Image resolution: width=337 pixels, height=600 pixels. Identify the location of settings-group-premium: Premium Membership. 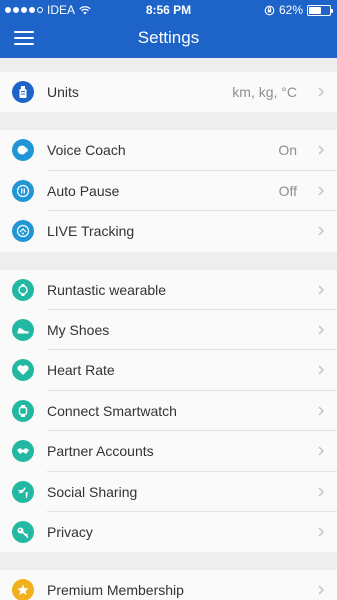
(168, 585).